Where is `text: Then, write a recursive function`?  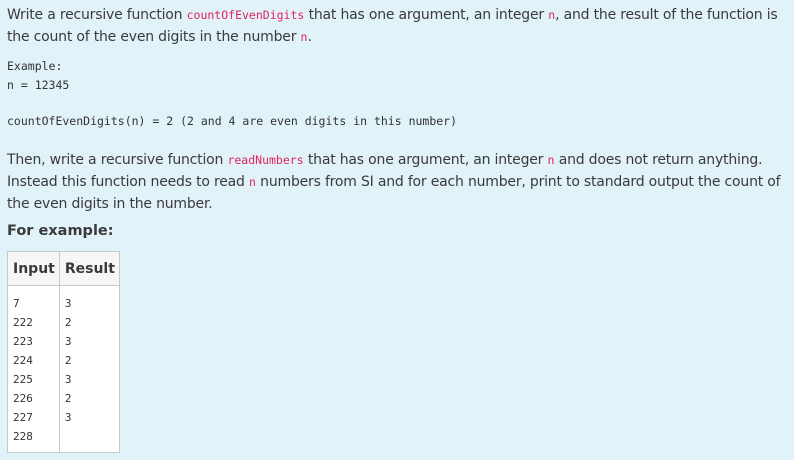
text: Then, write a recursive function is located at coordinates (117, 160).